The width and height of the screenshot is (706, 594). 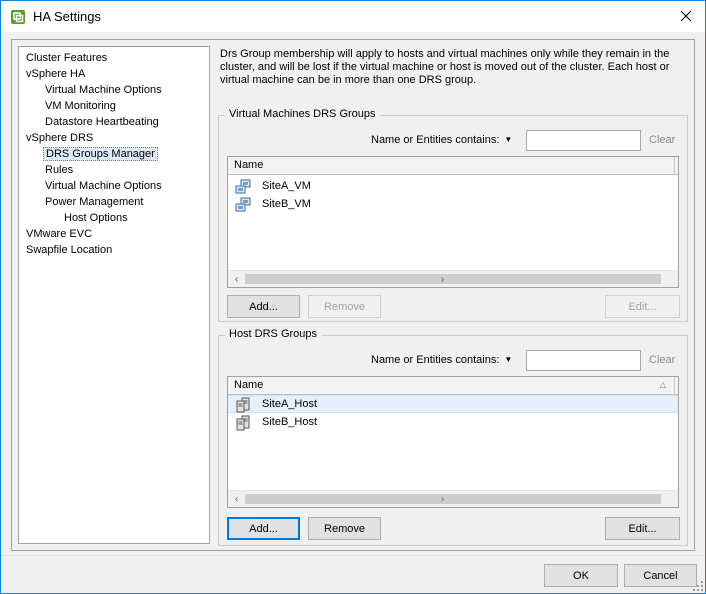 What do you see at coordinates (114, 58) in the screenshot?
I see `nav-item-cluster-features: Cluster Features` at bounding box center [114, 58].